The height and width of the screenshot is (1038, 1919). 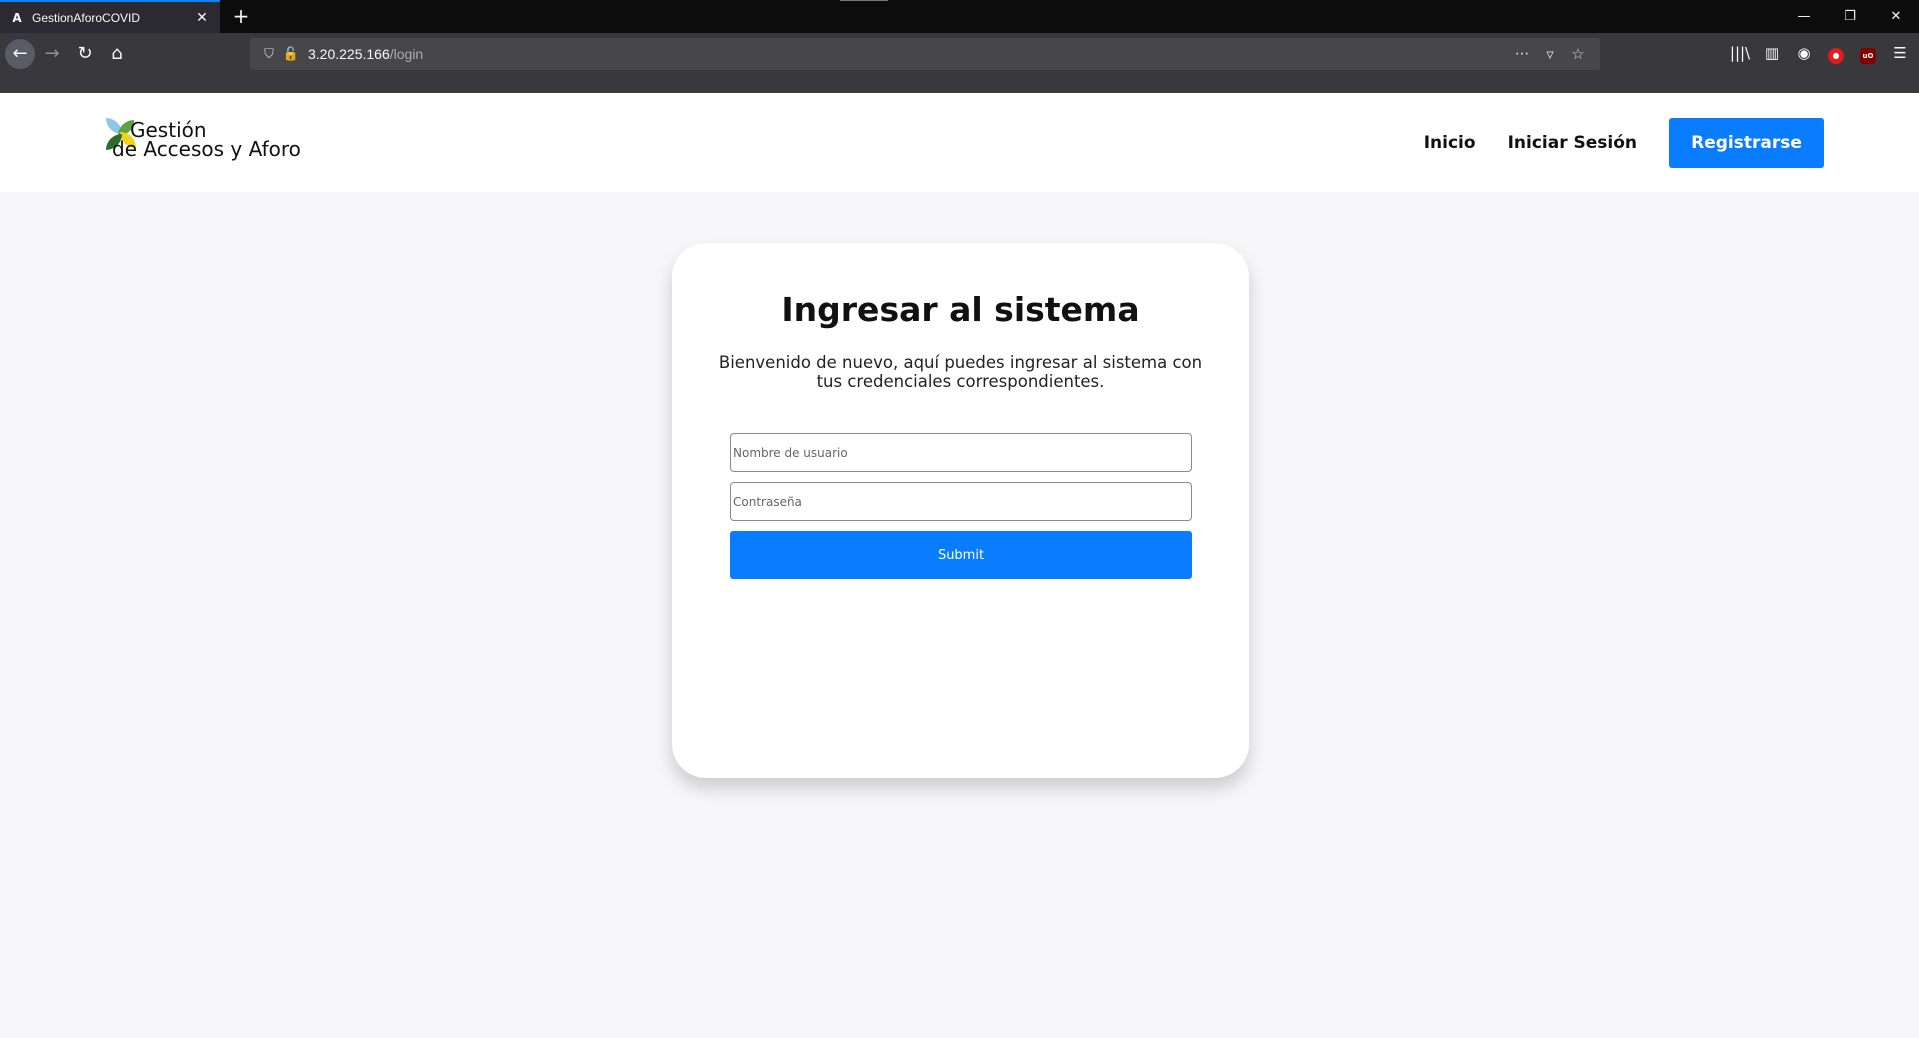 I want to click on window-controls: — ❐ ✕, so click(x=1850, y=16).